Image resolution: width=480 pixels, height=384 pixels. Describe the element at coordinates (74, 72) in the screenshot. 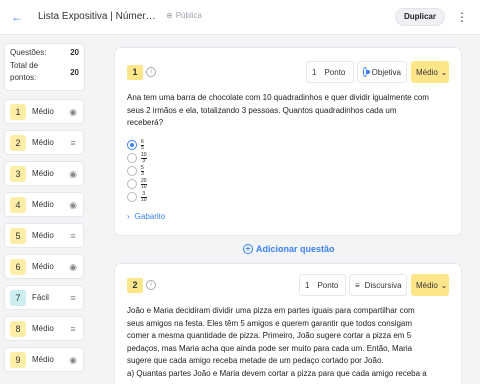

I see `points-total: 20` at that location.